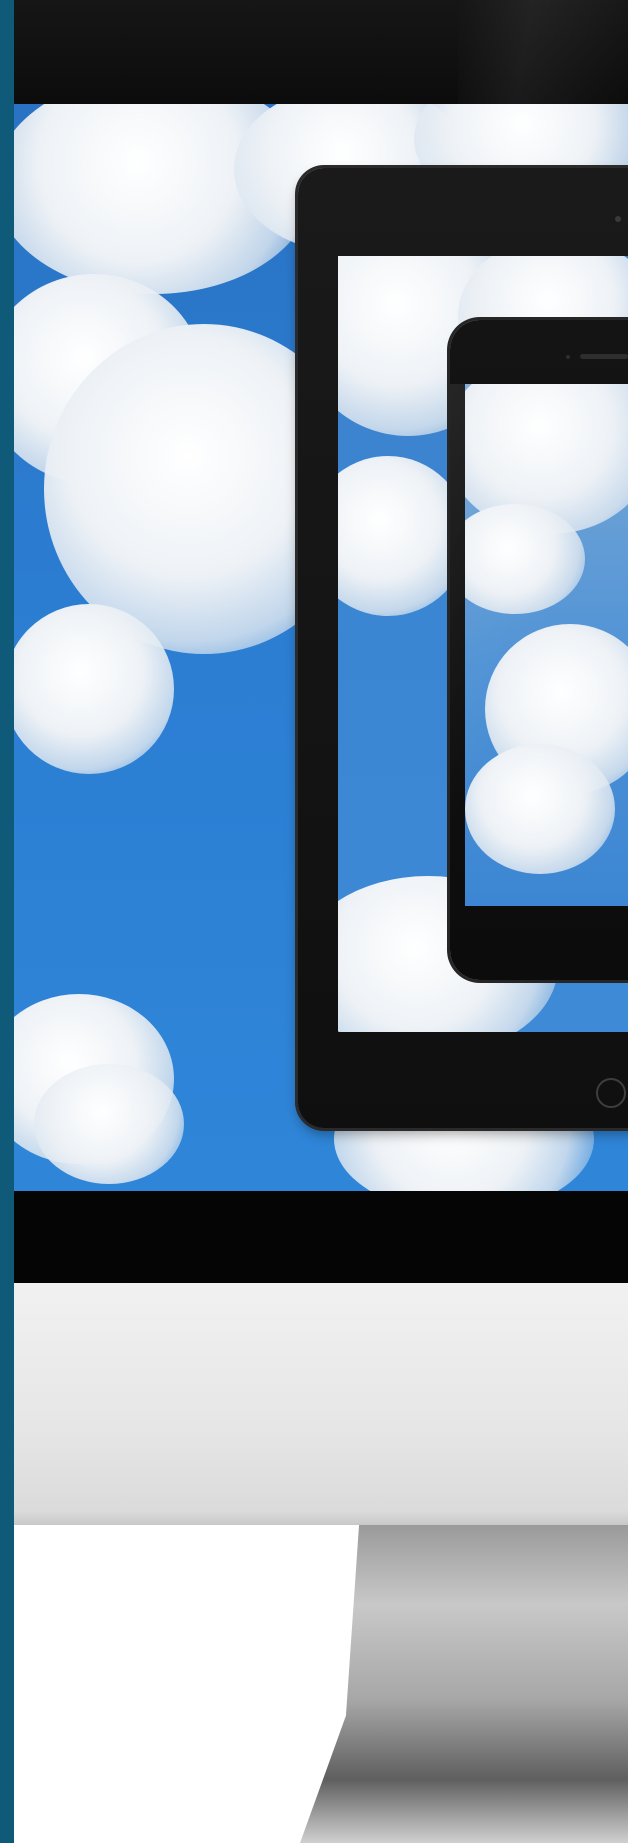  What do you see at coordinates (568, 357) in the screenshot?
I see `phone-sensor-icon` at bounding box center [568, 357].